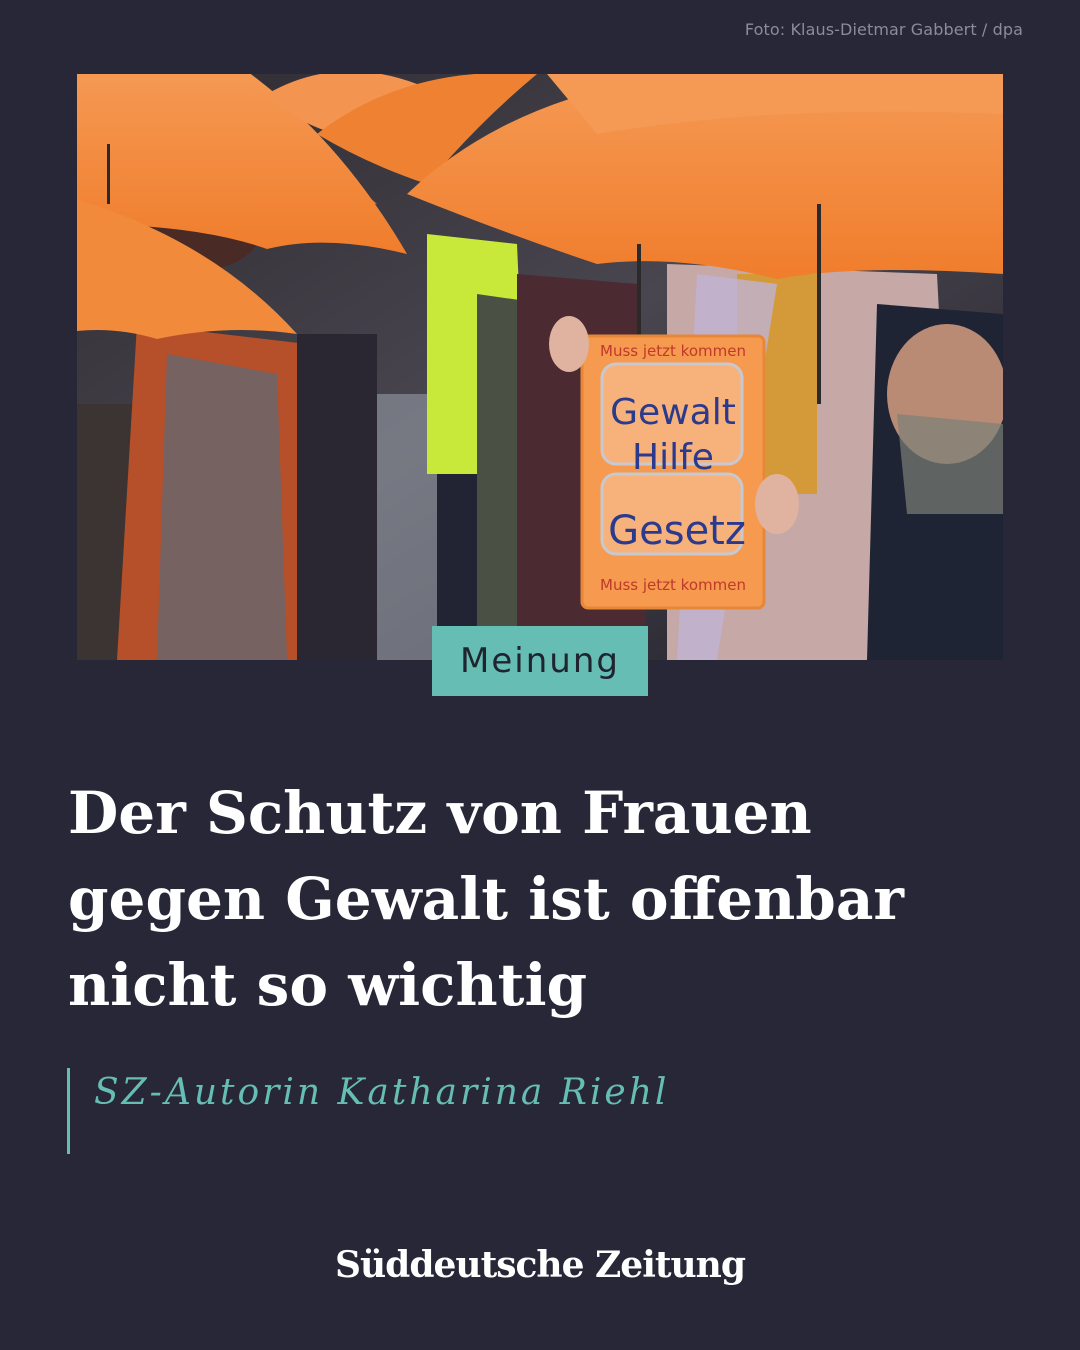  What do you see at coordinates (540, 1265) in the screenshot?
I see `brand-logo: Süddeutsche Zeitung` at bounding box center [540, 1265].